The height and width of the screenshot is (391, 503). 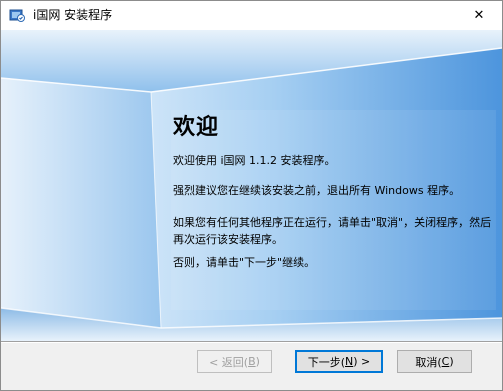 What do you see at coordinates (254, 160) in the screenshot?
I see `welcome-intro-text: 欢迎使用 i国网 1.1.2 安装程序。` at bounding box center [254, 160].